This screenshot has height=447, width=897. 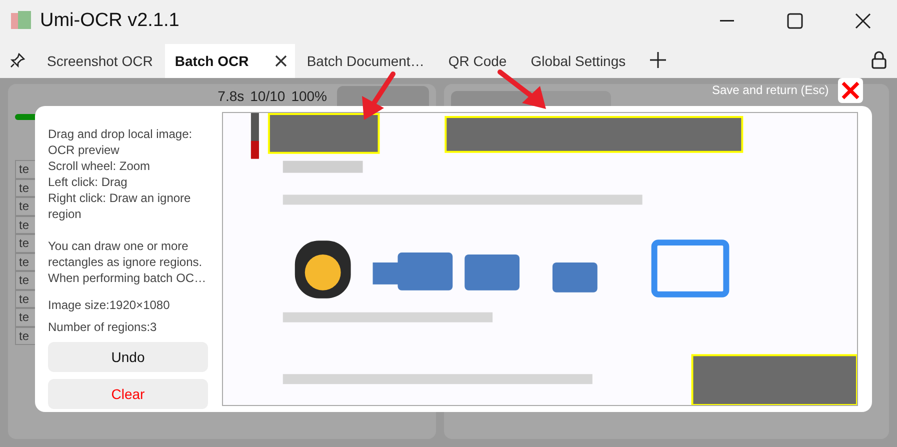 What do you see at coordinates (658, 60) in the screenshot?
I see `add-tab-icon` at bounding box center [658, 60].